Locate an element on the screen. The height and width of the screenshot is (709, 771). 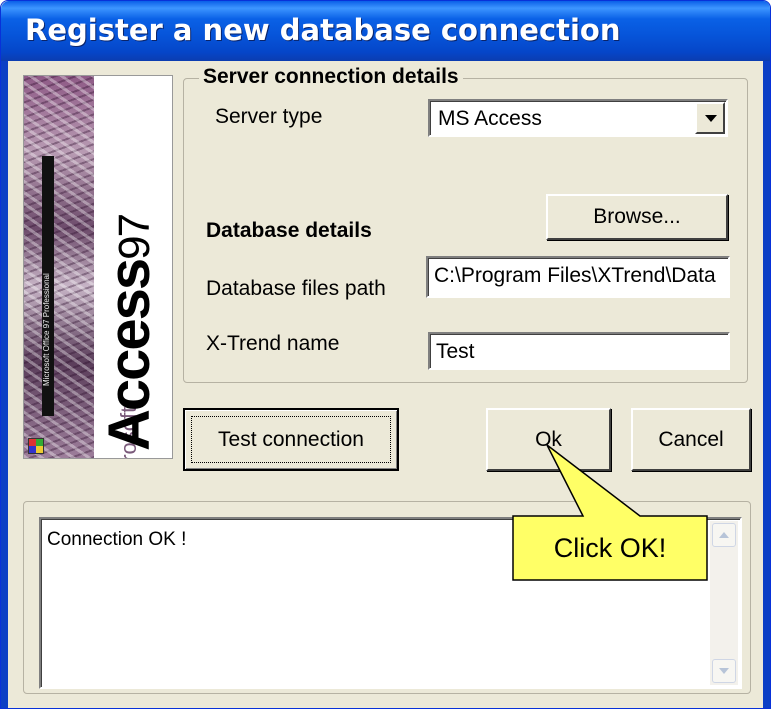
splash-tagline: Microsoft Office 97 Professional is located at coordinates (46, 329).